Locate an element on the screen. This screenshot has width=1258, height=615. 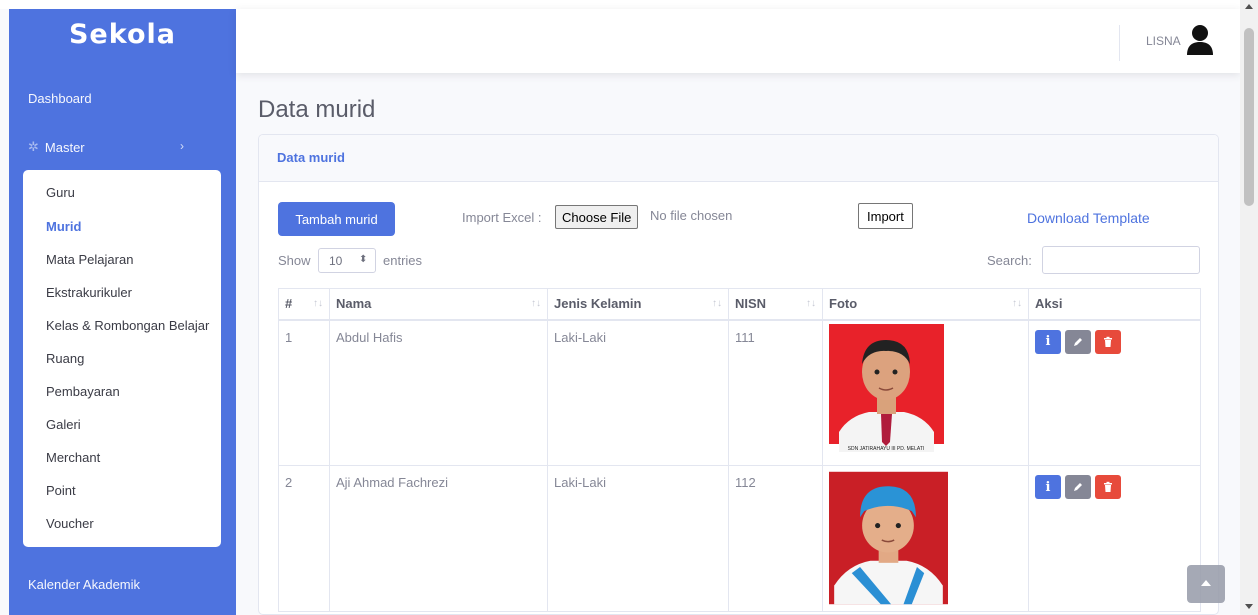
submenu-item-mata-pelajaran: Mata Pelajaran is located at coordinates (89, 259).